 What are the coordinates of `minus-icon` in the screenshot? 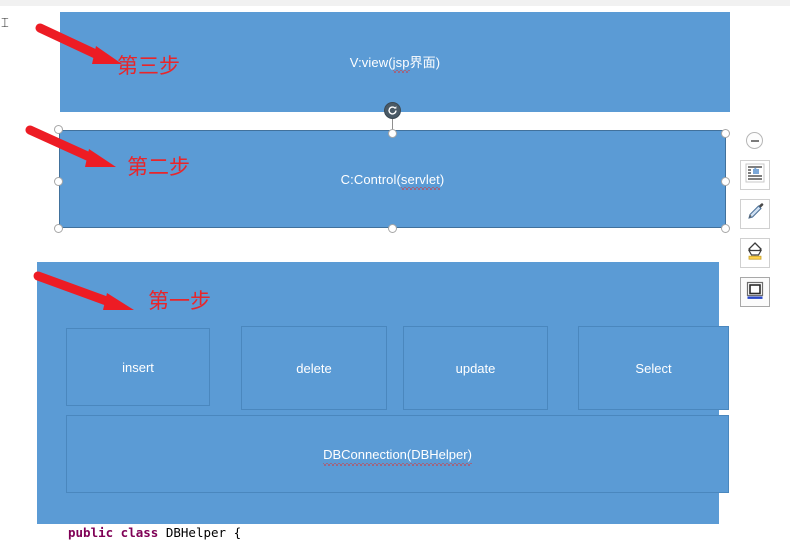 It's located at (754, 140).